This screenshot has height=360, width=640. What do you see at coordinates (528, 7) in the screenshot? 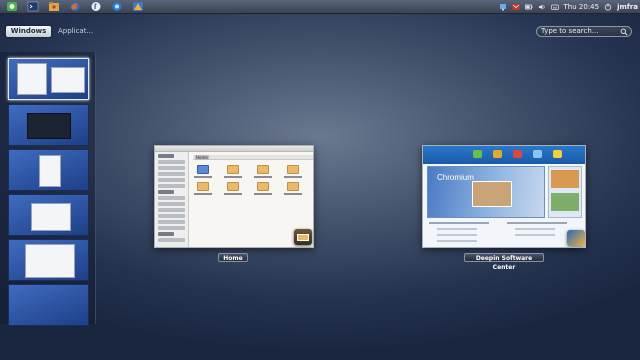
I see `battery-icon` at bounding box center [528, 7].